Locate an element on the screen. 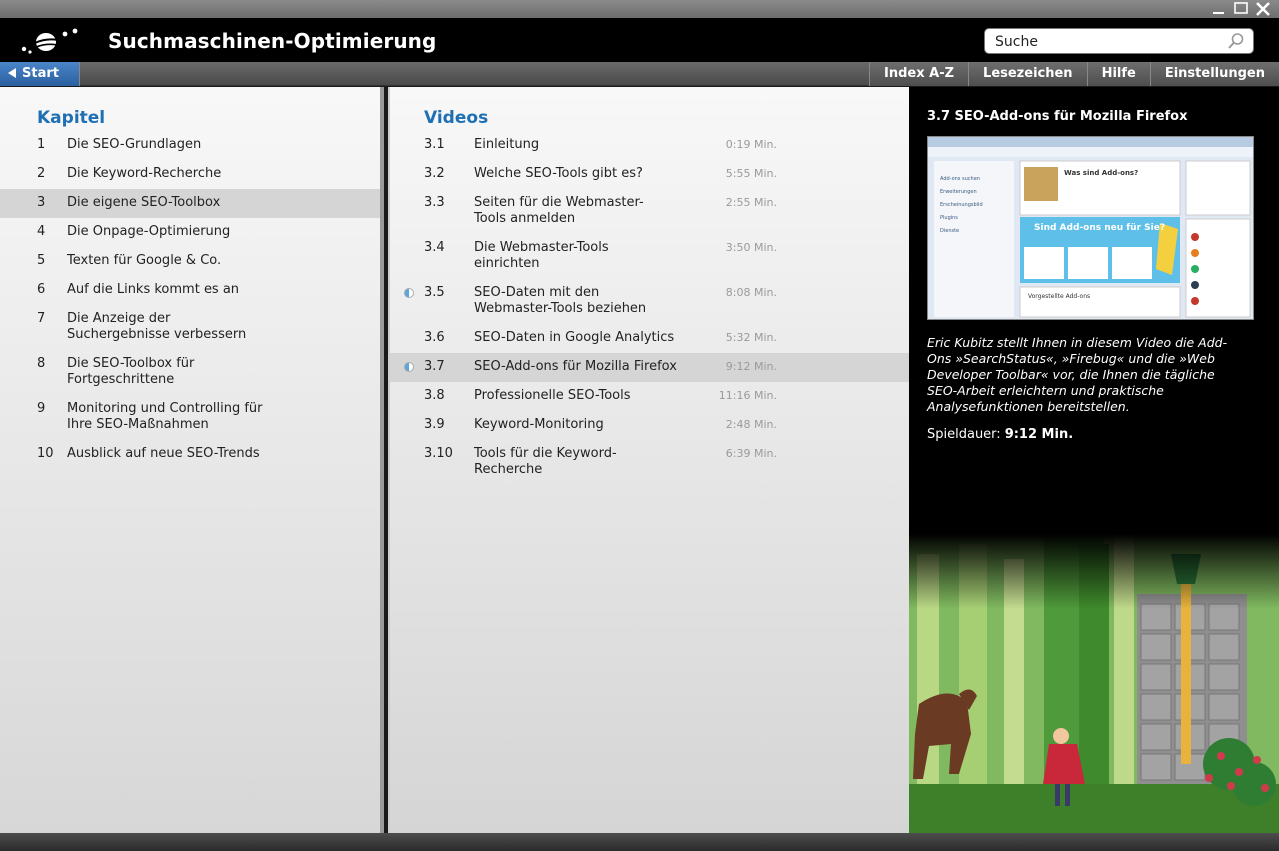  chapter-item: 2 Die Keyword-Recherche is located at coordinates (190, 174).